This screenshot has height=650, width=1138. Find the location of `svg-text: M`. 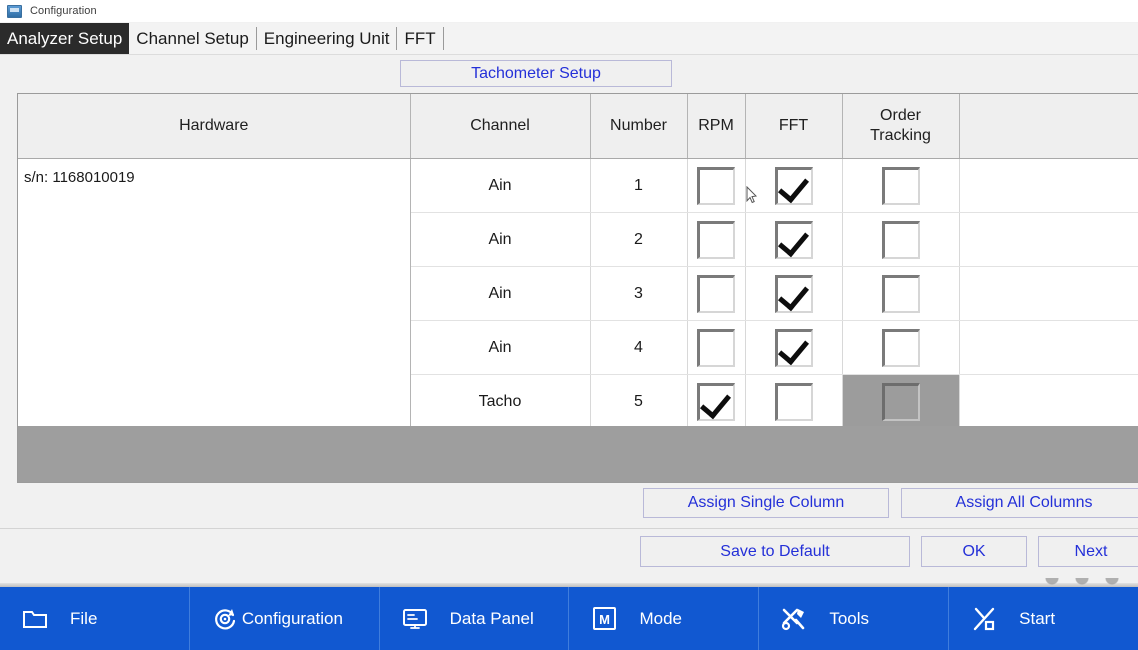

svg-text: M is located at coordinates (604, 619).